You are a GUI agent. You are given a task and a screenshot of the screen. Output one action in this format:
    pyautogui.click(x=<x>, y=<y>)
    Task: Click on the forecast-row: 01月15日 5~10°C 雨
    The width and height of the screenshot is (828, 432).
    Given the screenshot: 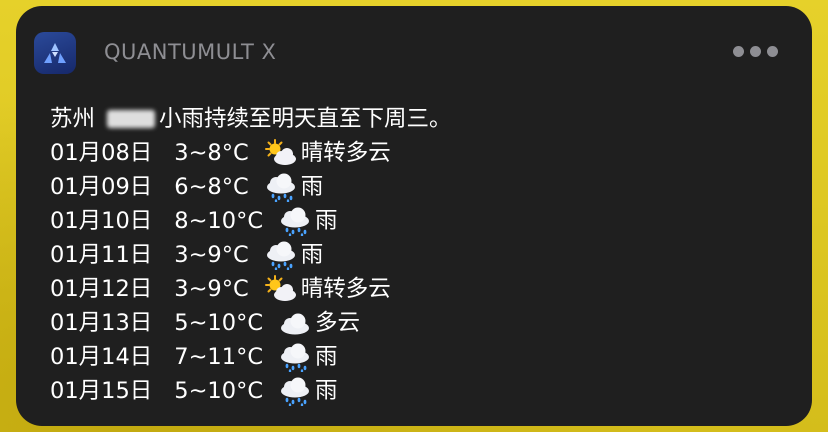 What is the action you would take?
    pyautogui.click(x=421, y=391)
    